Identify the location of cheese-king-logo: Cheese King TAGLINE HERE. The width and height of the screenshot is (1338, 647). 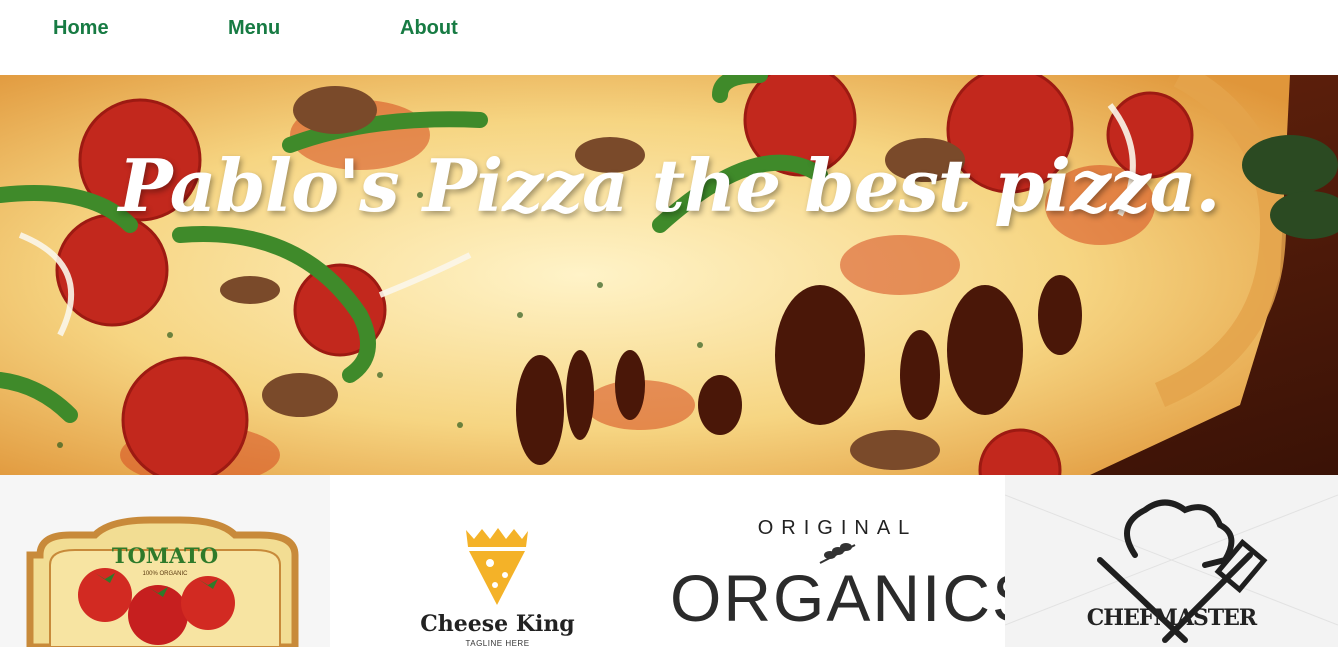
(500, 561).